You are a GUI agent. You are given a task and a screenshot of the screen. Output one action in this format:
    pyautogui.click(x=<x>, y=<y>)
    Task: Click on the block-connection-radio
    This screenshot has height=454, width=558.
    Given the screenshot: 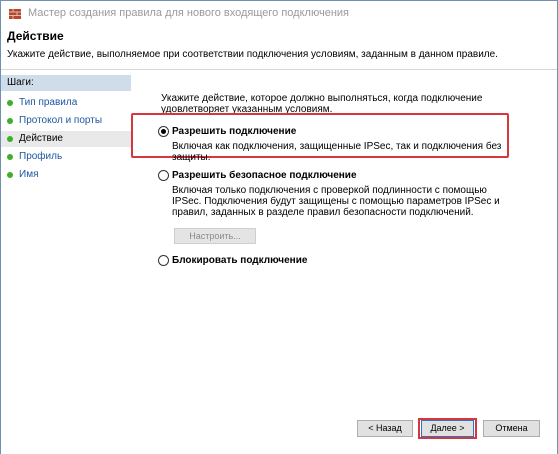 What is the action you would take?
    pyautogui.click(x=163, y=260)
    